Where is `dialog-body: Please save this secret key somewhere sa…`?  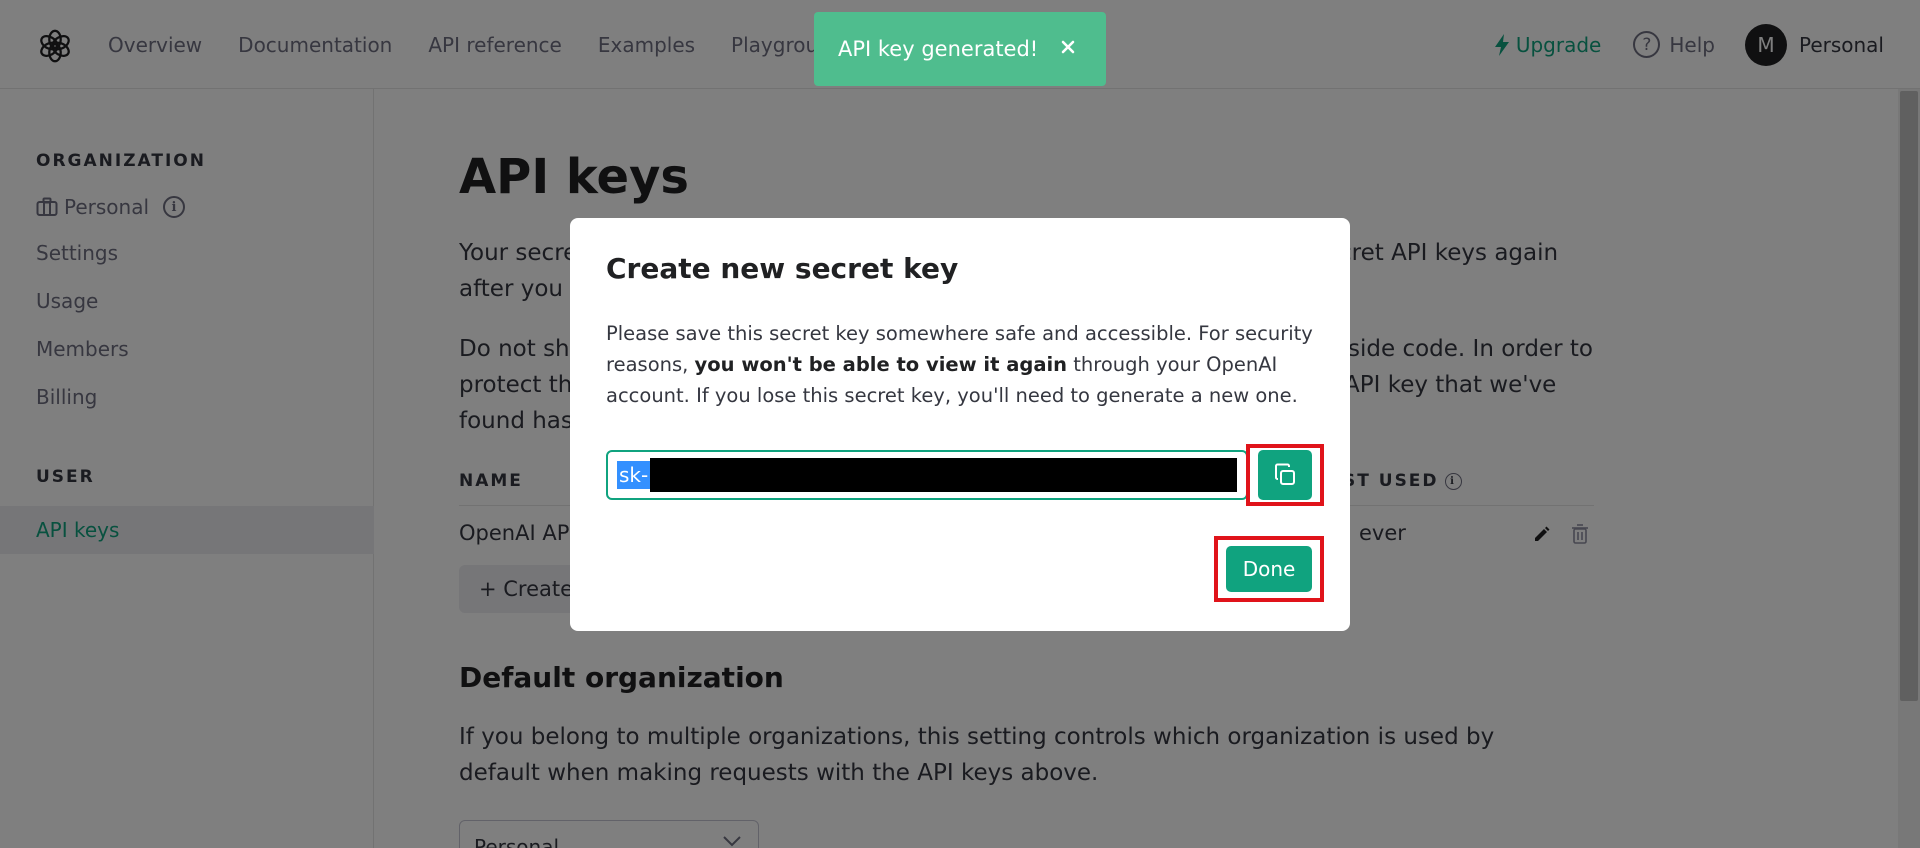
dialog-body: Please save this secret key somewhere sa… is located at coordinates (961, 364).